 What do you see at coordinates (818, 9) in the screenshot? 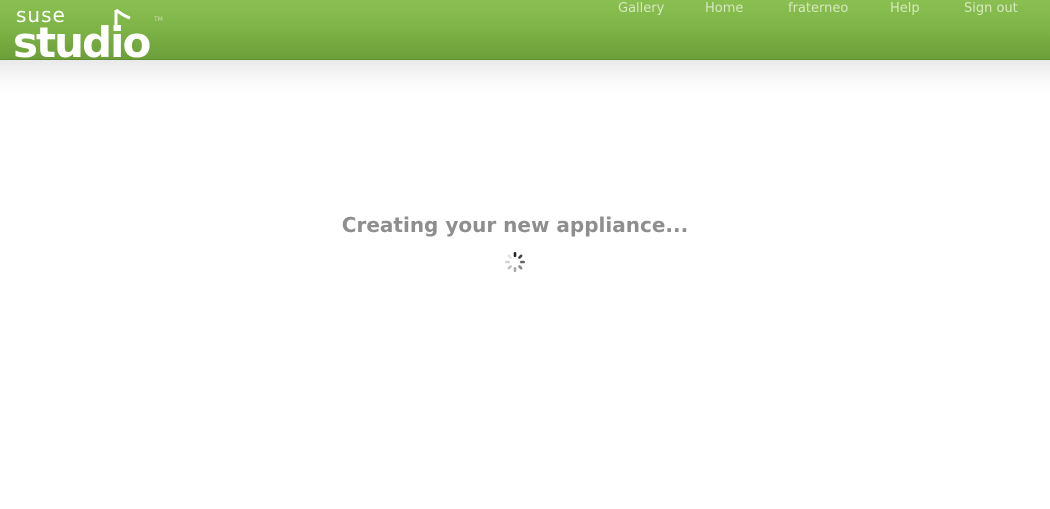
I see `nav-user-link: fraterneo` at bounding box center [818, 9].